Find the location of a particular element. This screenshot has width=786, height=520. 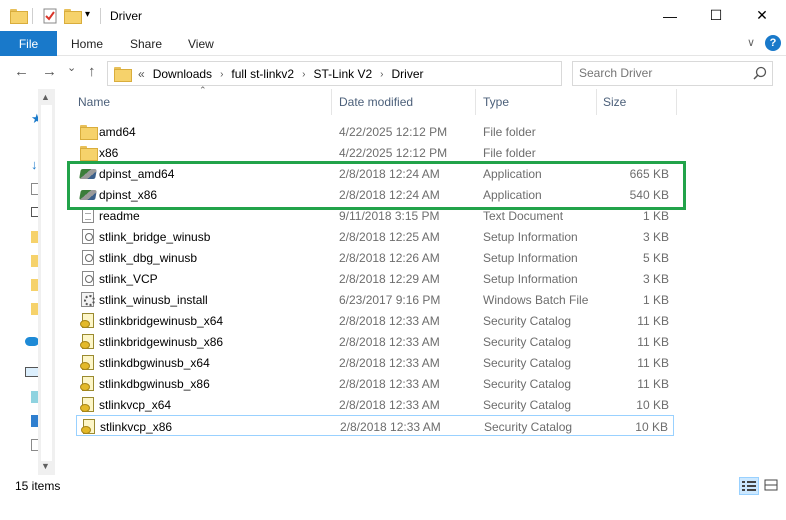

new-folder-icon is located at coordinates (73, 16).